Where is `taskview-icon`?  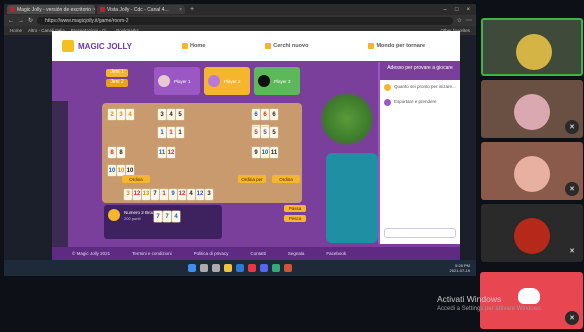
taskview-icon is located at coordinates (216, 268).